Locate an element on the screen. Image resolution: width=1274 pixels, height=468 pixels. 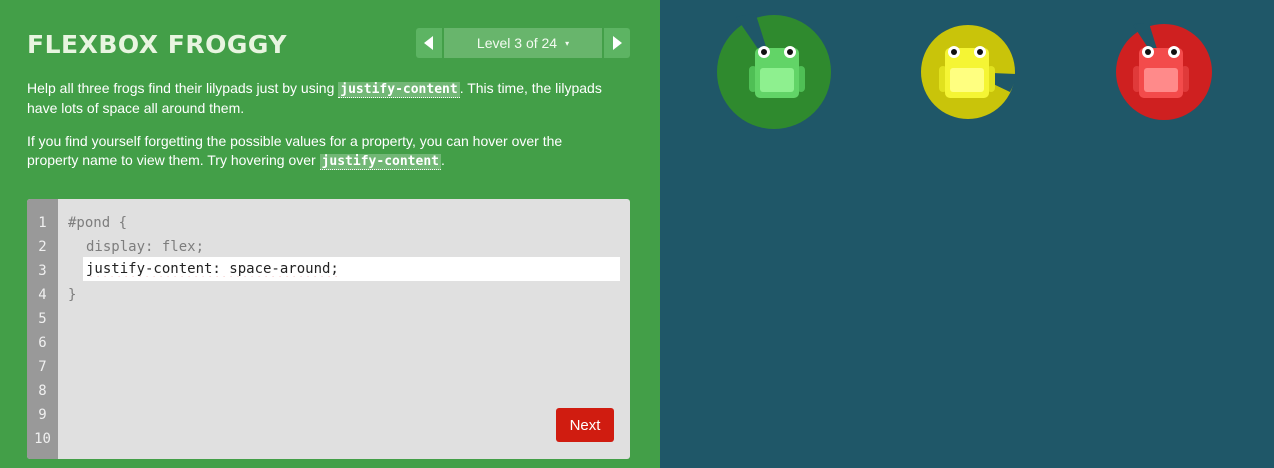
instructions-text: . is located at coordinates (442, 160).